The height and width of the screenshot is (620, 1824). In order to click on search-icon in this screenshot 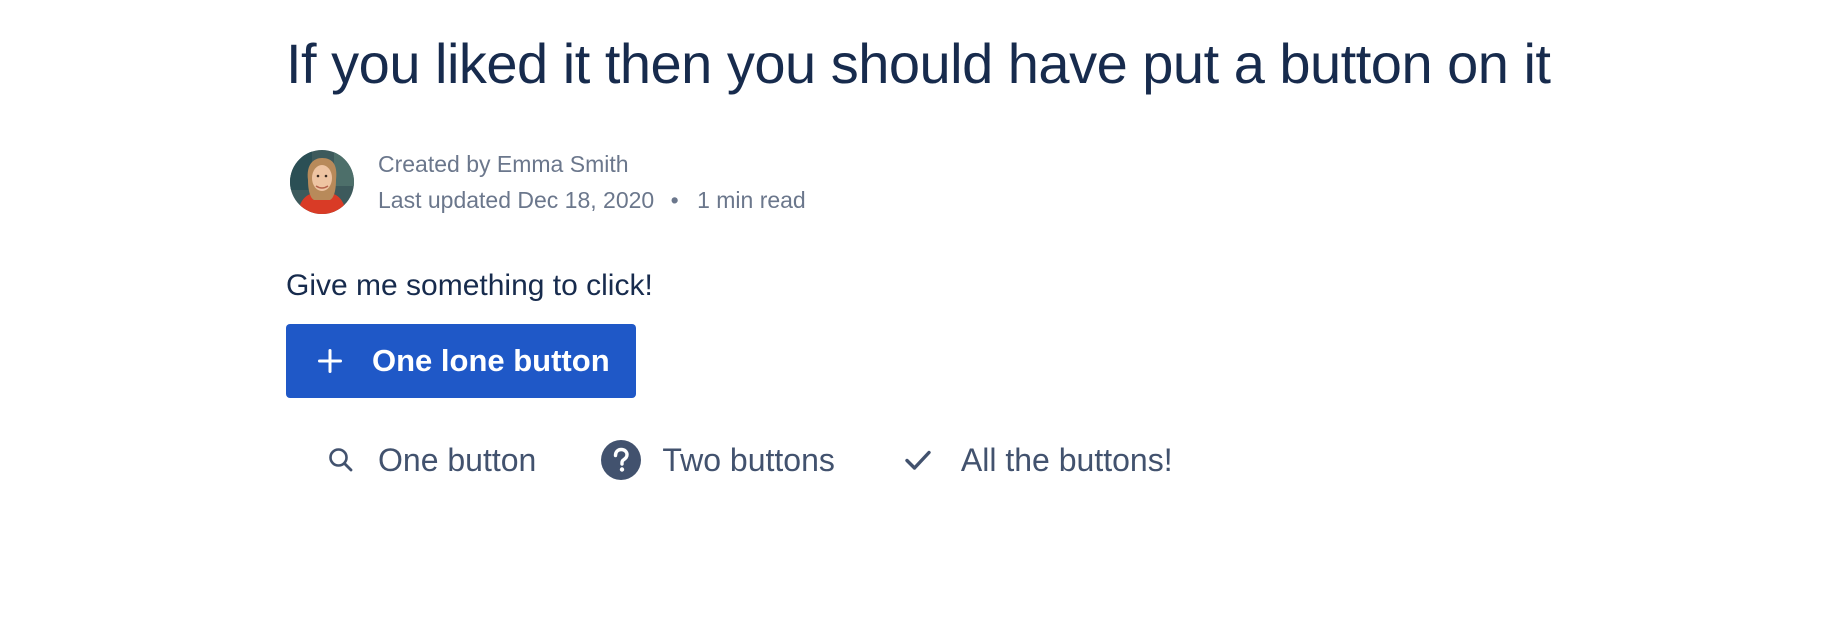, I will do `click(341, 460)`.